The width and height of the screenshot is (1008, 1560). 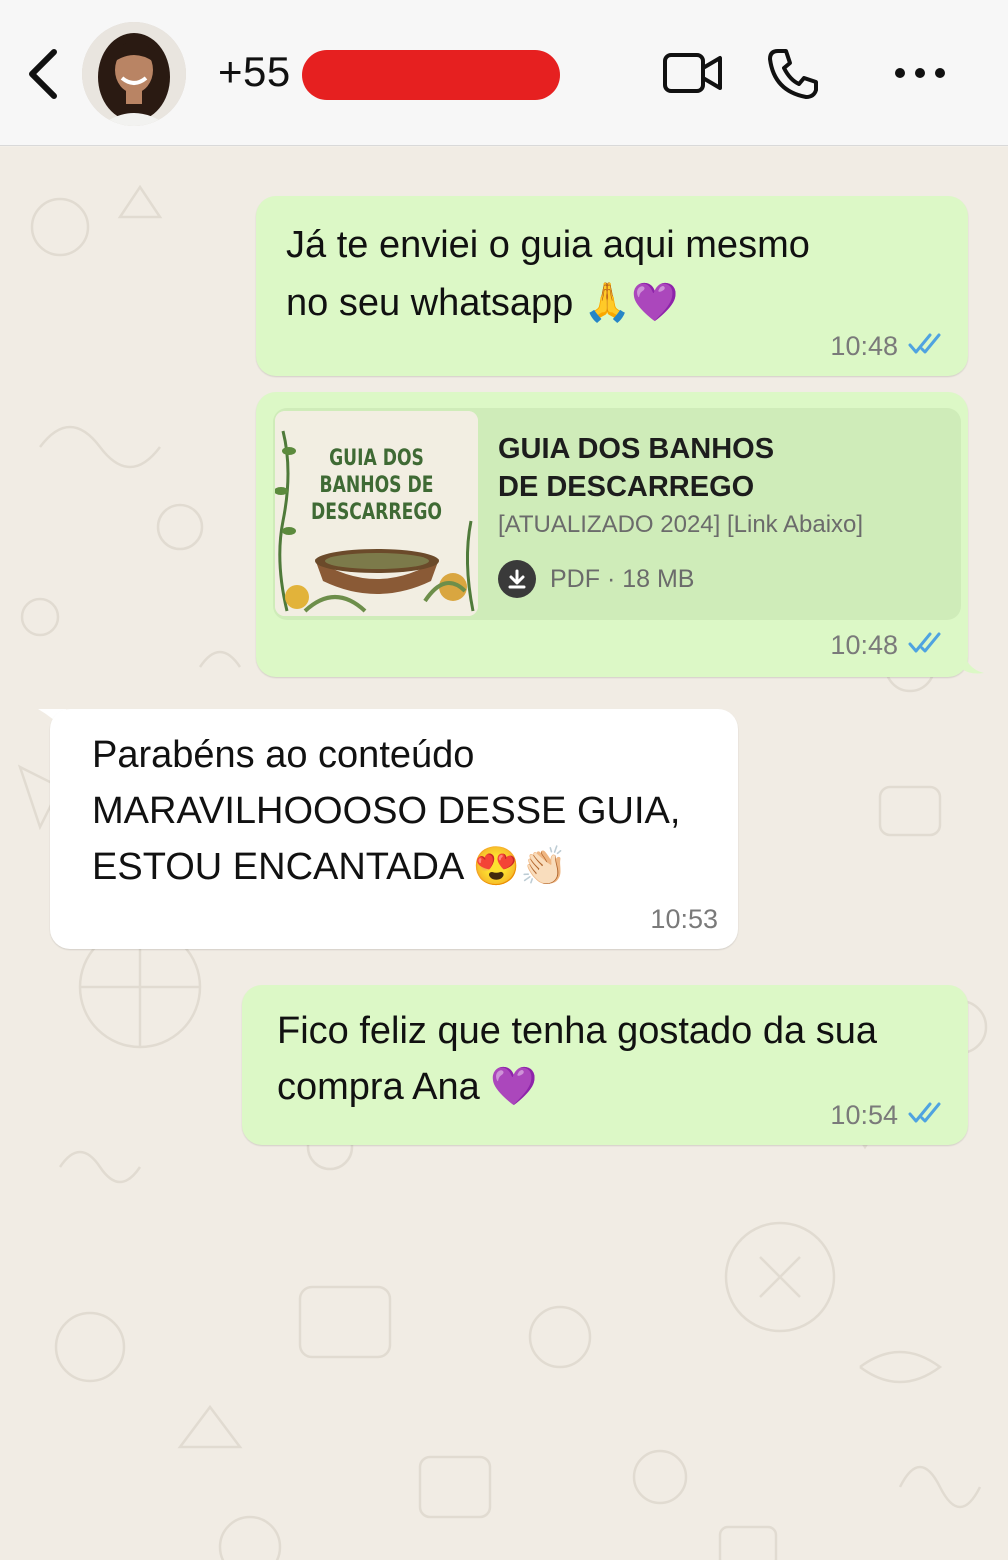 I want to click on avatar, so click(x=134, y=74).